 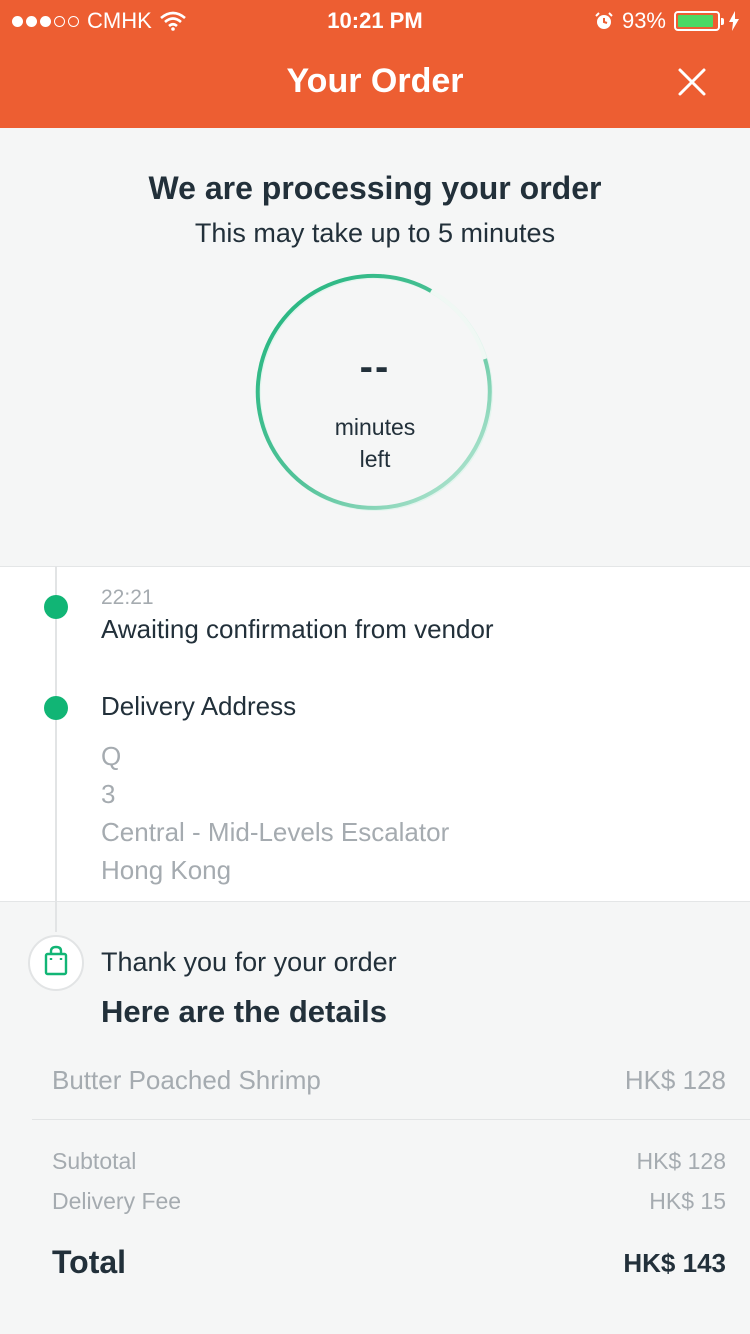 What do you see at coordinates (375, 81) in the screenshot?
I see `page-title: Your Order` at bounding box center [375, 81].